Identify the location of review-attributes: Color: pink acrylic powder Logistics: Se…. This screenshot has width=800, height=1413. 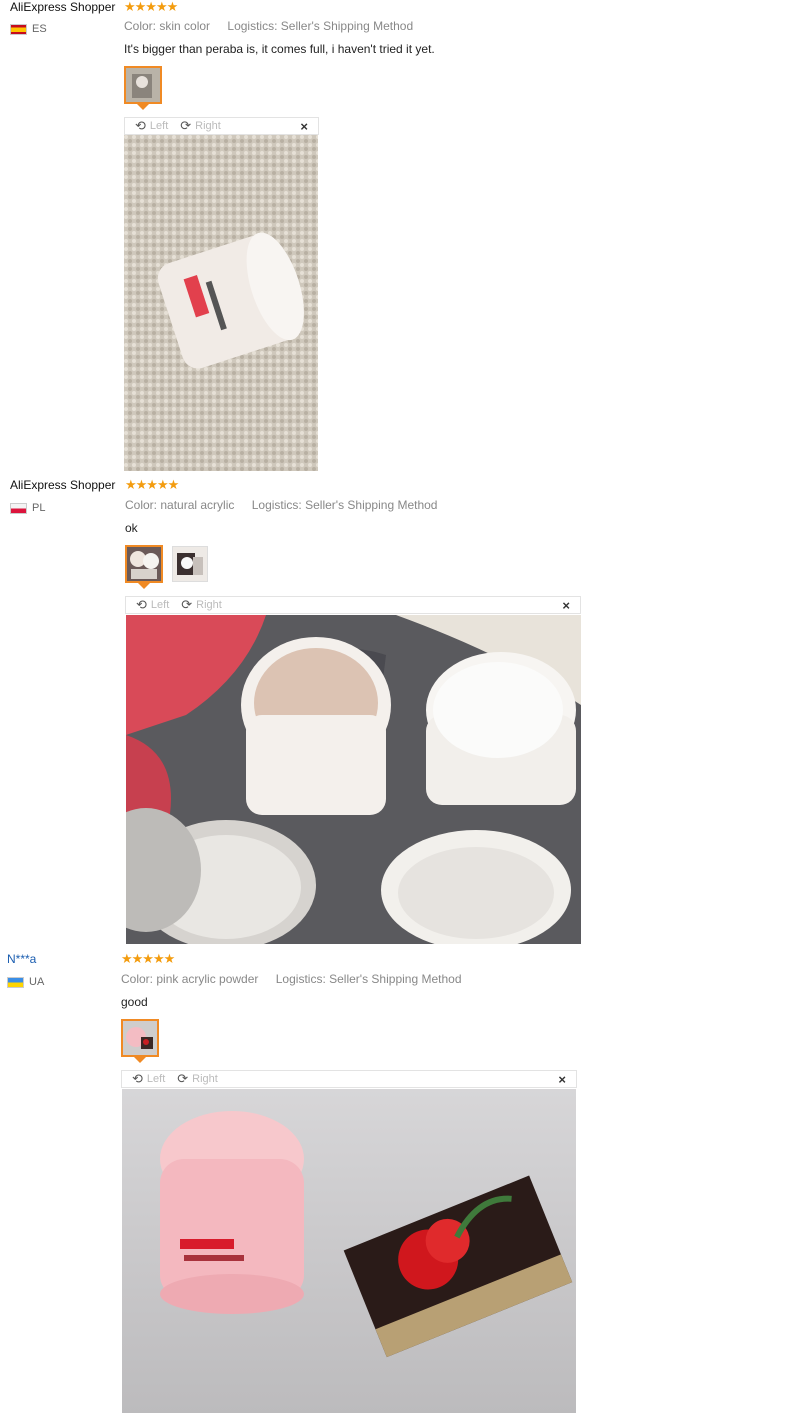
(291, 979).